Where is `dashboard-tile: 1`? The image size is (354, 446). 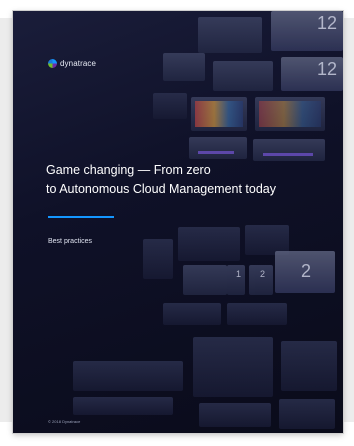 dashboard-tile: 1 is located at coordinates (236, 280).